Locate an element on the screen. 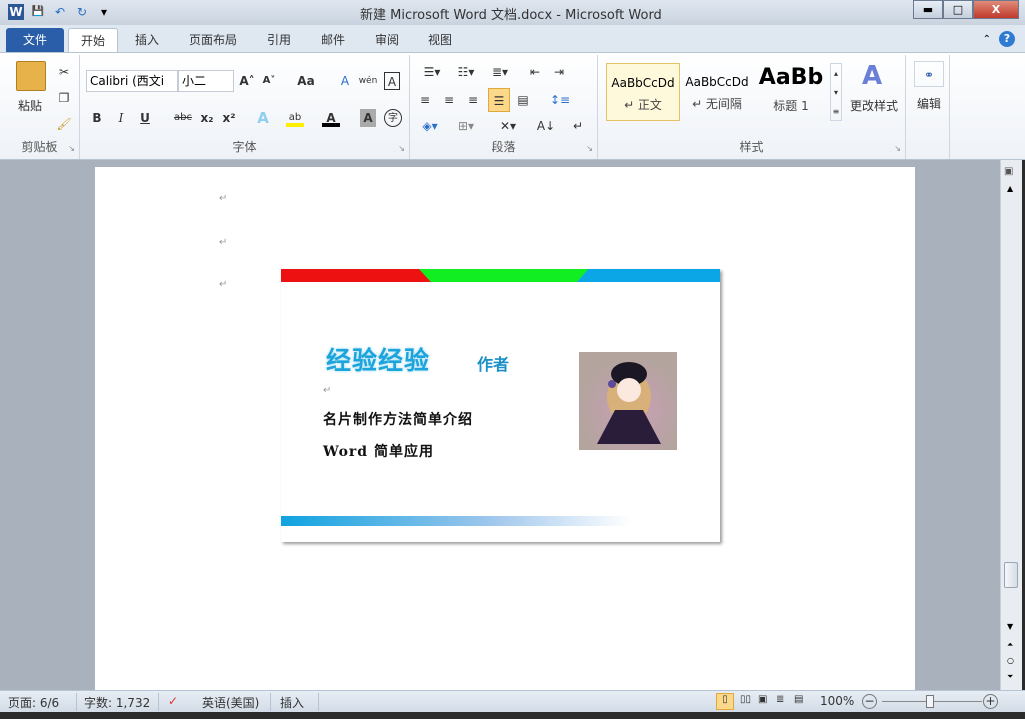  style-name: 标题 1 is located at coordinates (791, 106).